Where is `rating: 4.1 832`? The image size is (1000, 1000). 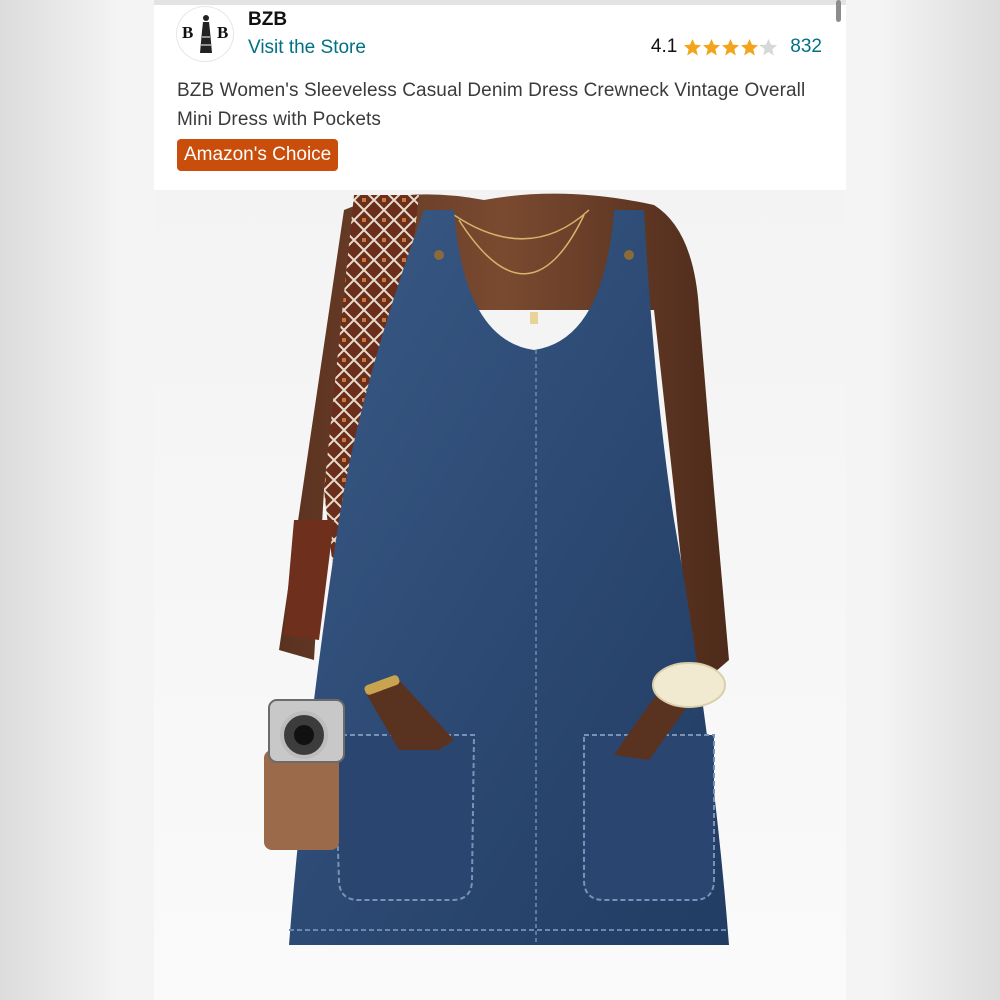 rating: 4.1 832 is located at coordinates (736, 47).